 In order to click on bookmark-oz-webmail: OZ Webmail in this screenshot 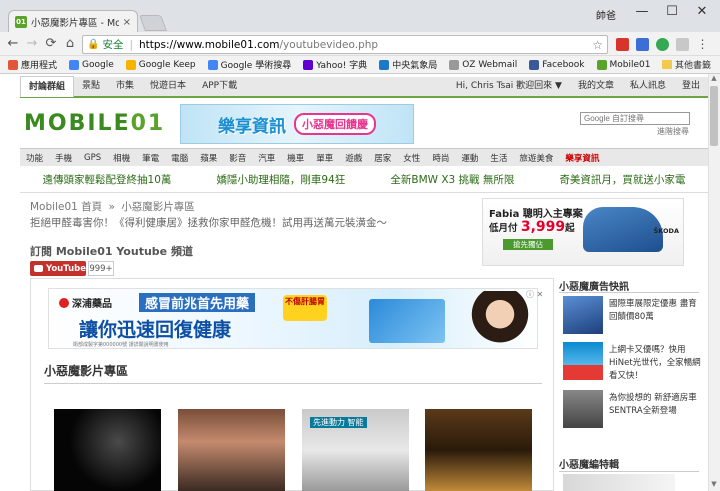, I will do `click(483, 64)`.